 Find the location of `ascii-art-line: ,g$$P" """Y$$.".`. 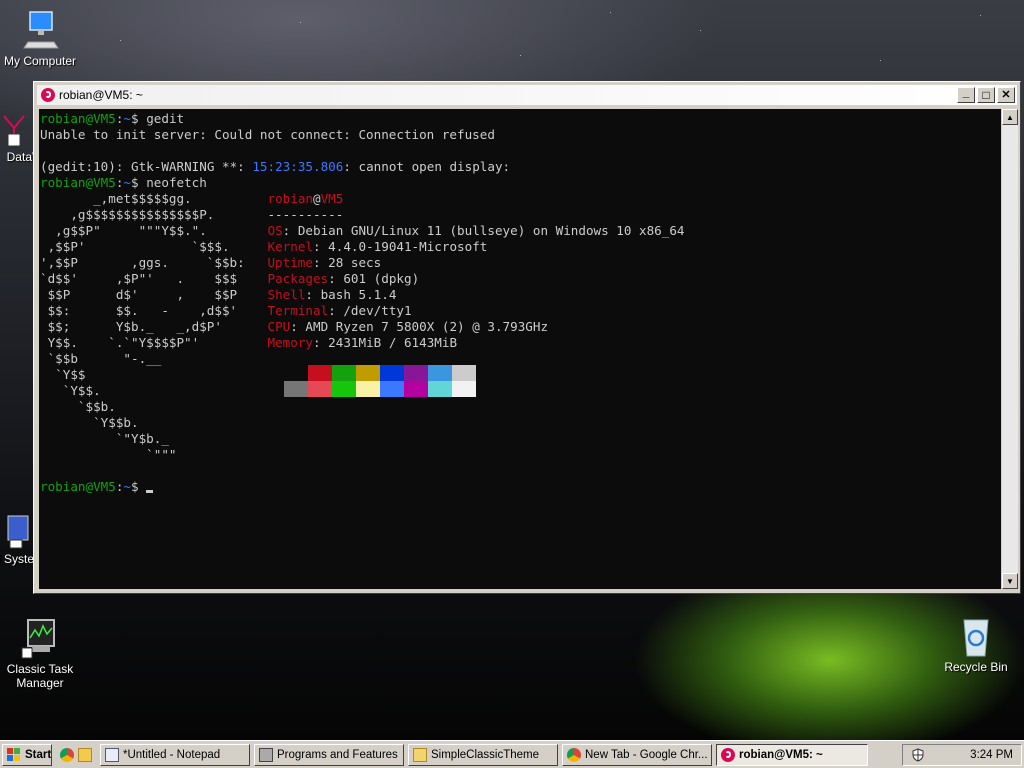

ascii-art-line: ,g$$P" """Y$$.". is located at coordinates (123, 230).